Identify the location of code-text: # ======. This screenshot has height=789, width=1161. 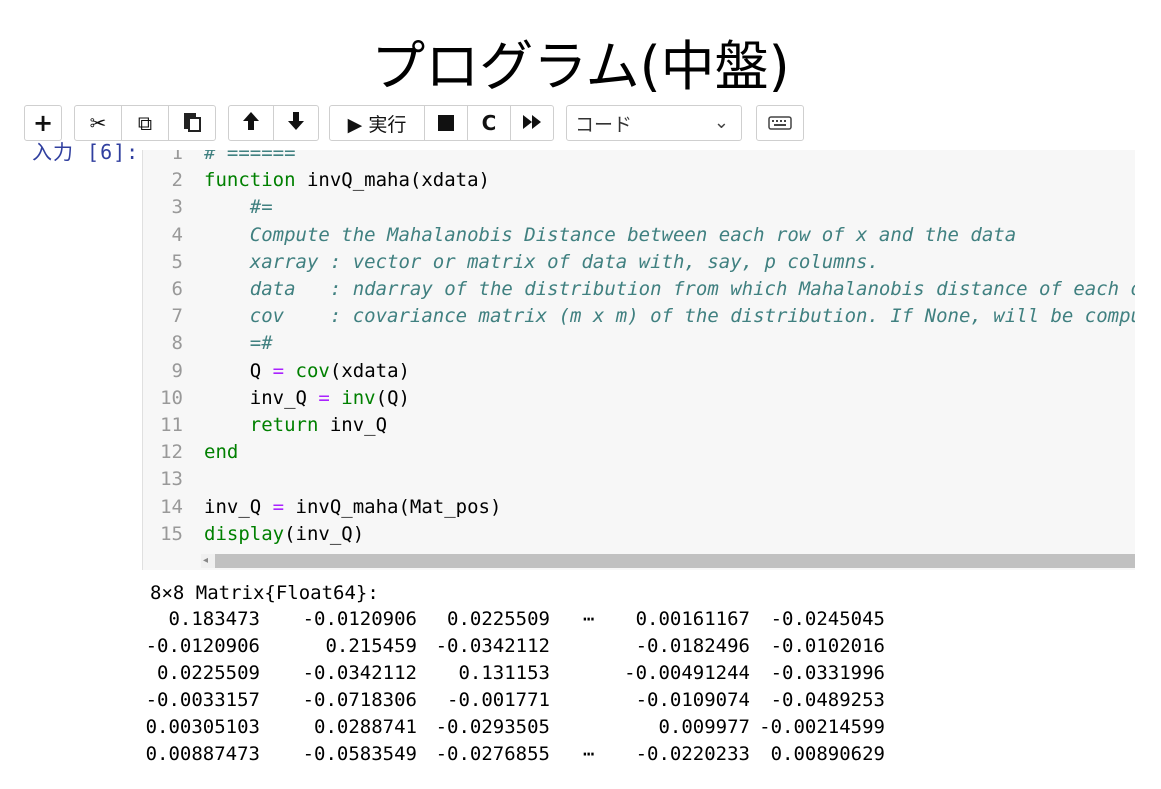
(250, 158).